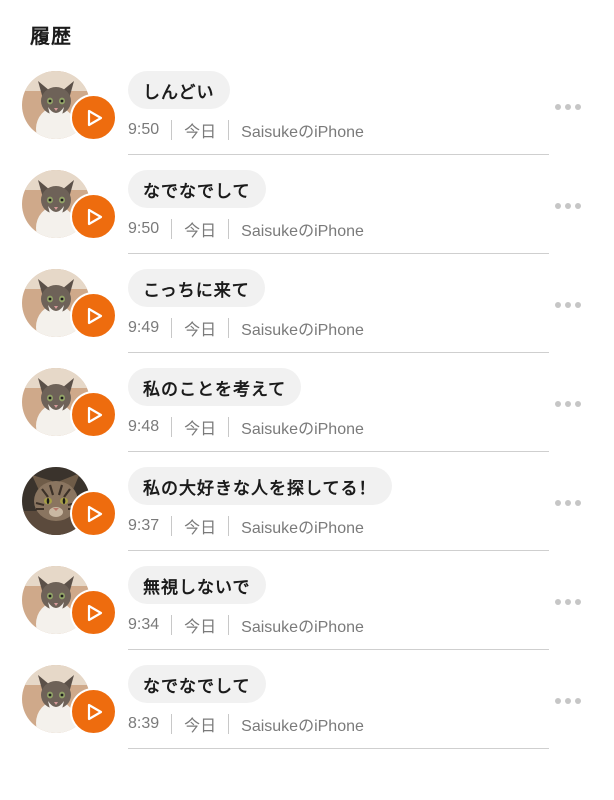  Describe the element at coordinates (307, 115) in the screenshot. I see `history-row: しんどい 9:50 今日 SaisukeのiPhone` at that location.